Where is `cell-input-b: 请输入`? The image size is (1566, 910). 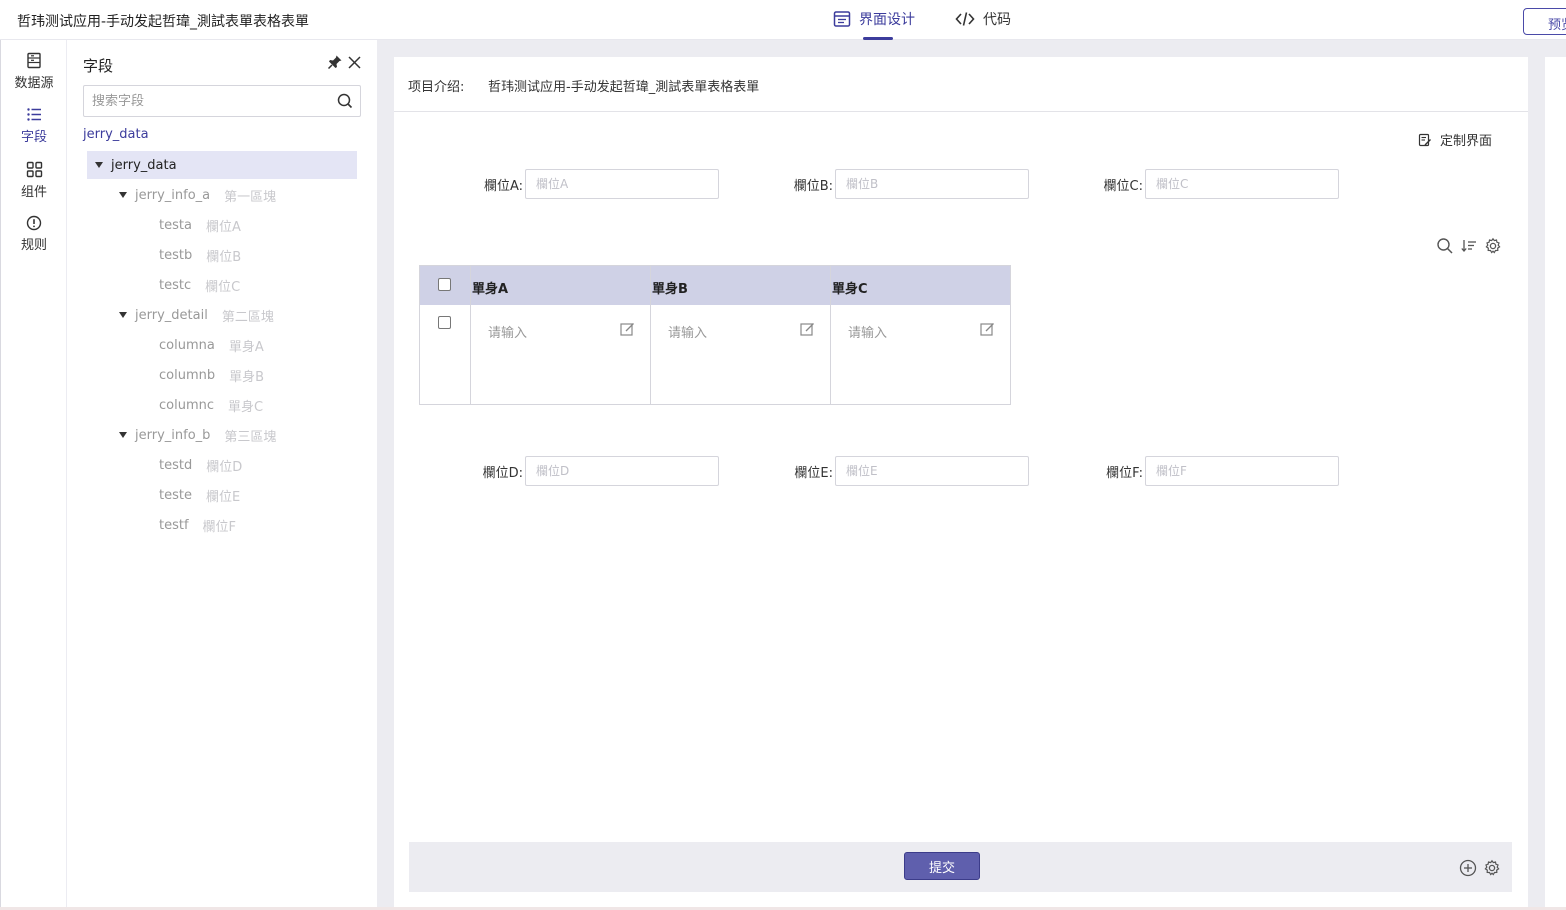
cell-input-b: 请输入 is located at coordinates (687, 331).